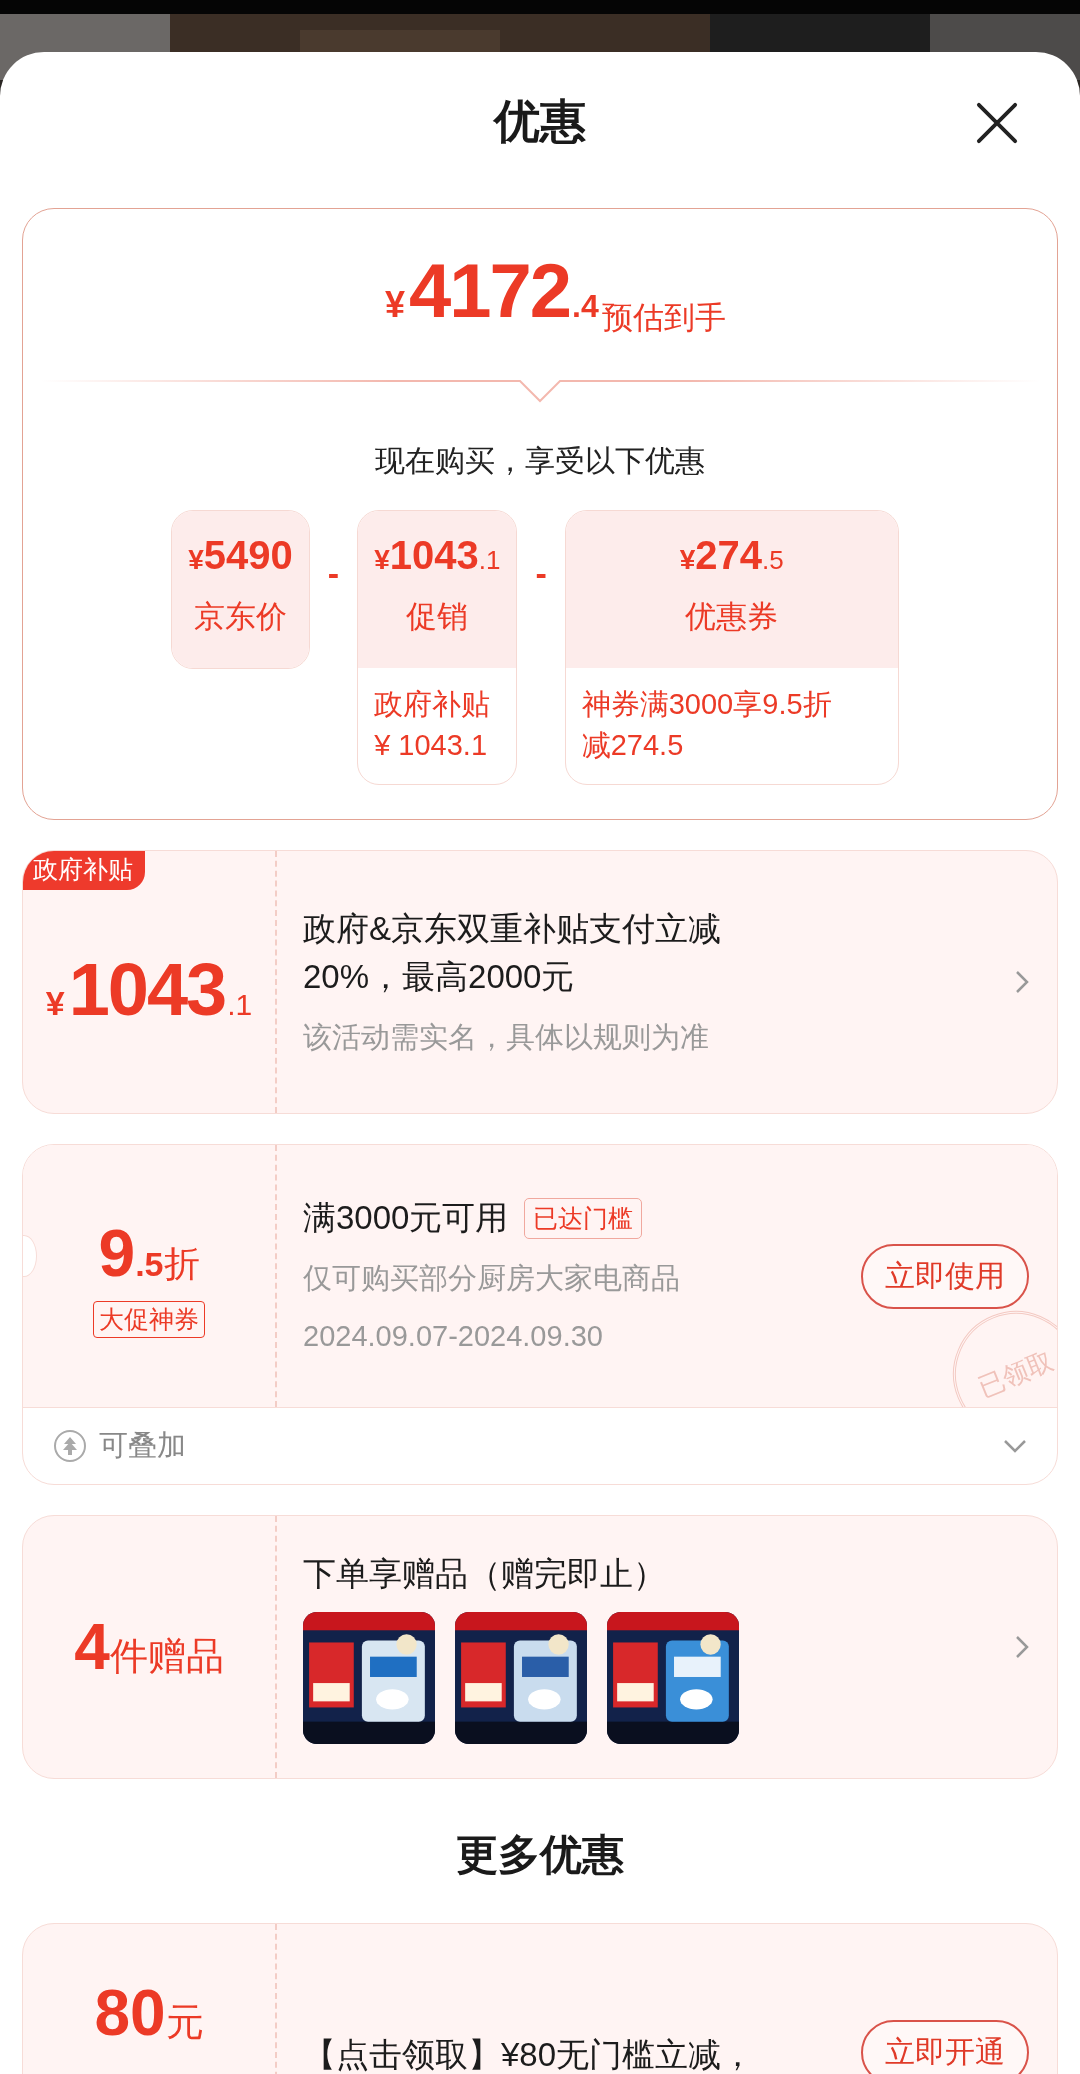 The width and height of the screenshot is (1080, 2074). Describe the element at coordinates (485, 1574) in the screenshot. I see `offer-title: 下单享赠品（赠完即止）` at that location.